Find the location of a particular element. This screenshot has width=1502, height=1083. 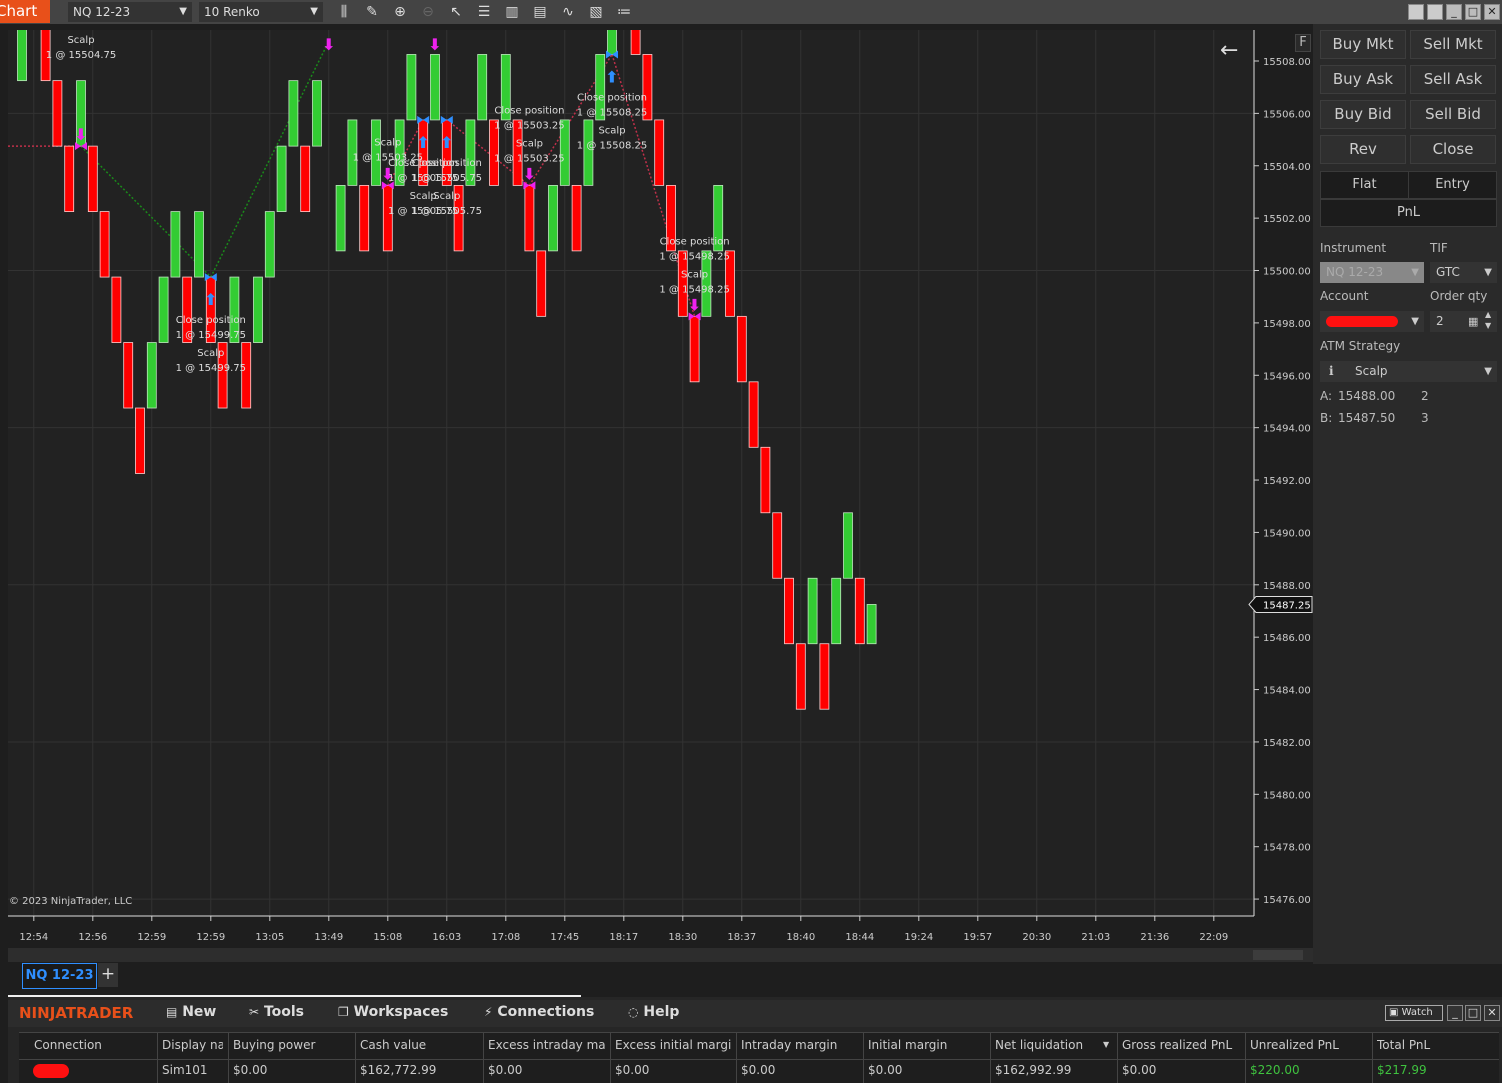

tools-icon: ✂ is located at coordinates (254, 1012).